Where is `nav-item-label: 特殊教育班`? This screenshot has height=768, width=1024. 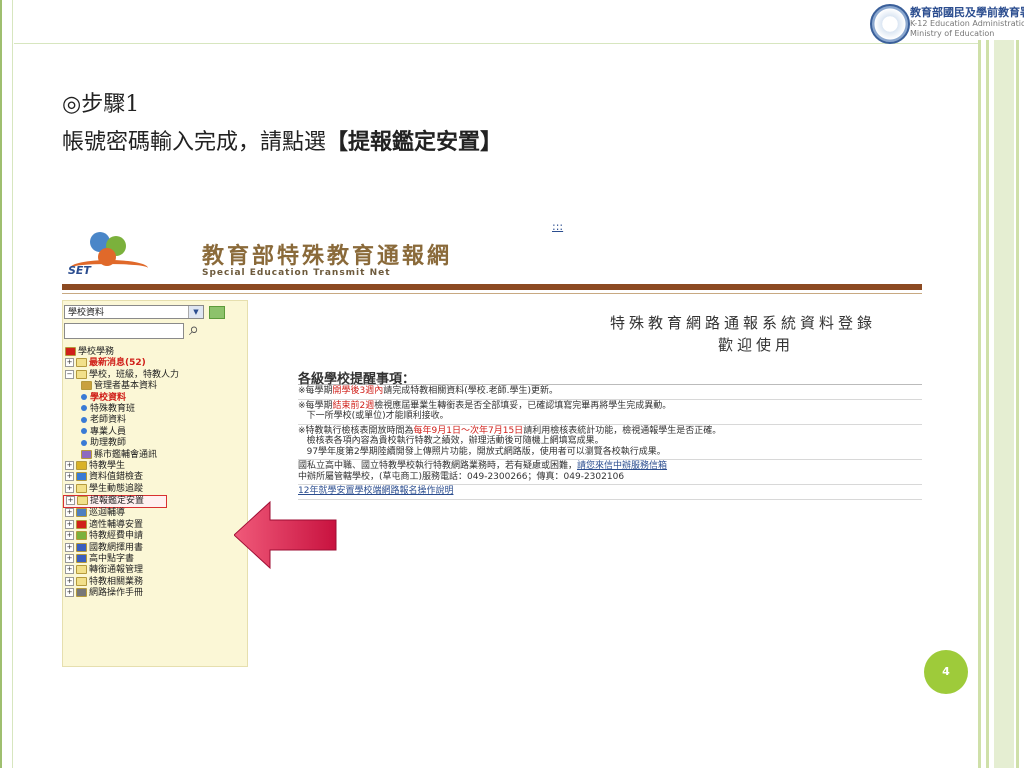
nav-item-label: 特殊教育班 is located at coordinates (113, 408).